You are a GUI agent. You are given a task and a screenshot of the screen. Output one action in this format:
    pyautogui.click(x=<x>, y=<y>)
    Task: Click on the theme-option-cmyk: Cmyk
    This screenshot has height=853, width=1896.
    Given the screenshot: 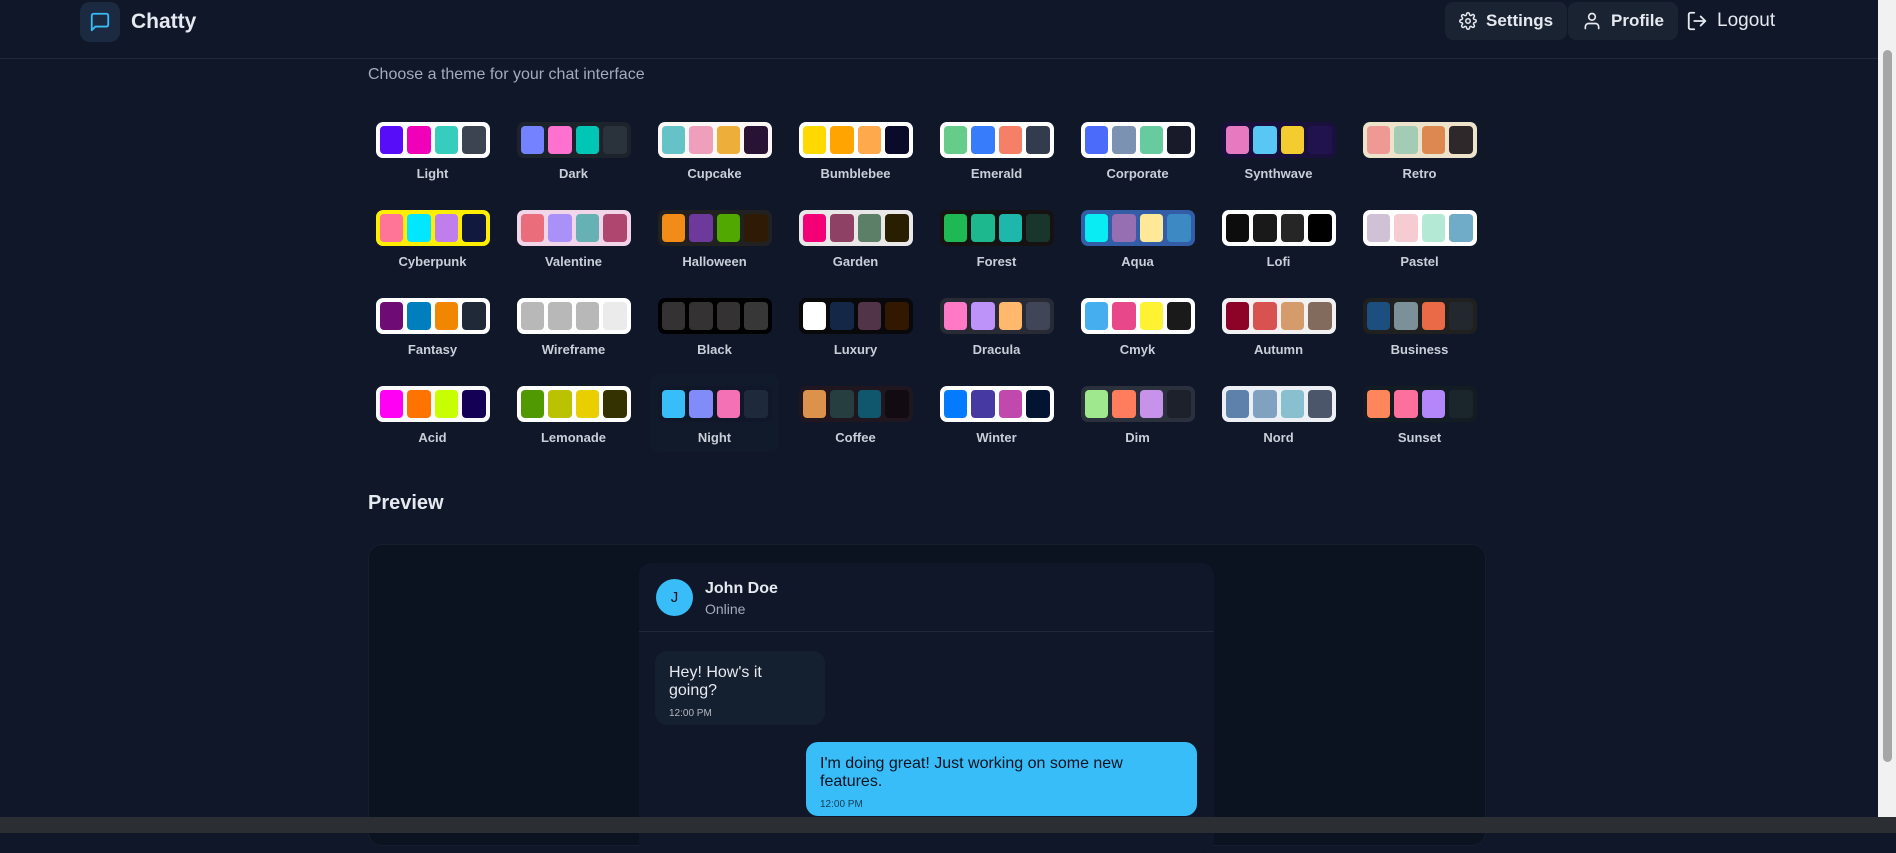 What is the action you would take?
    pyautogui.click(x=1137, y=325)
    